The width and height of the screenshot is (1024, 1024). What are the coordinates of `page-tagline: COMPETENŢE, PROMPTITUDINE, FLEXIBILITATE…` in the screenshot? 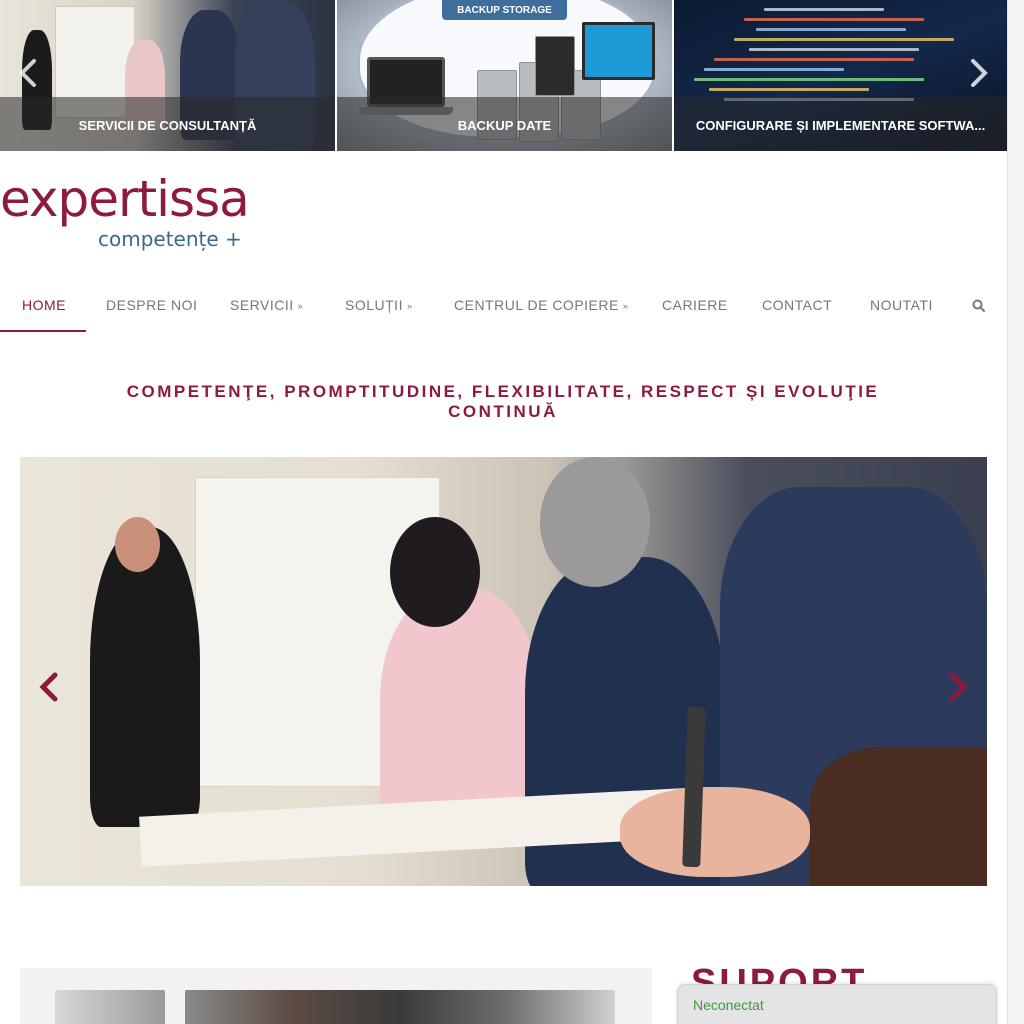 It's located at (503, 401).